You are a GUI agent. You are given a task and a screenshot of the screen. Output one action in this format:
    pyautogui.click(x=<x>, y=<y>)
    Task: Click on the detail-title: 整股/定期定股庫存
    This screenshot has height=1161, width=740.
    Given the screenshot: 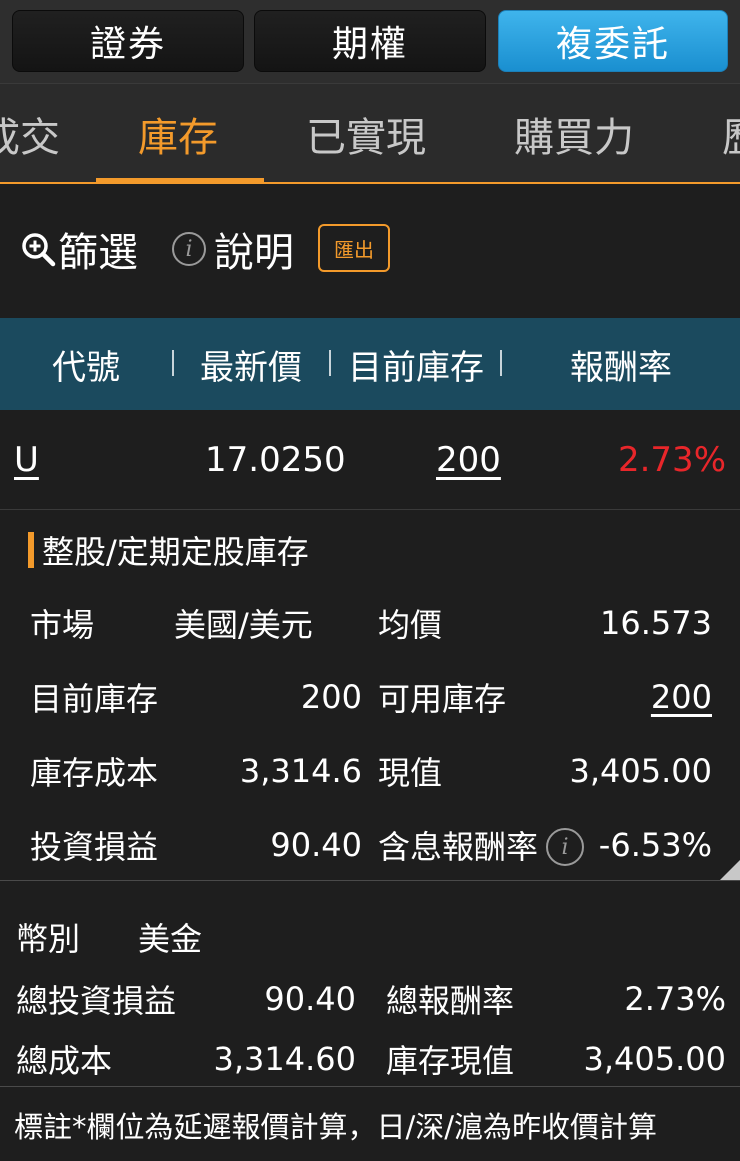 What is the action you would take?
    pyautogui.click(x=168, y=551)
    